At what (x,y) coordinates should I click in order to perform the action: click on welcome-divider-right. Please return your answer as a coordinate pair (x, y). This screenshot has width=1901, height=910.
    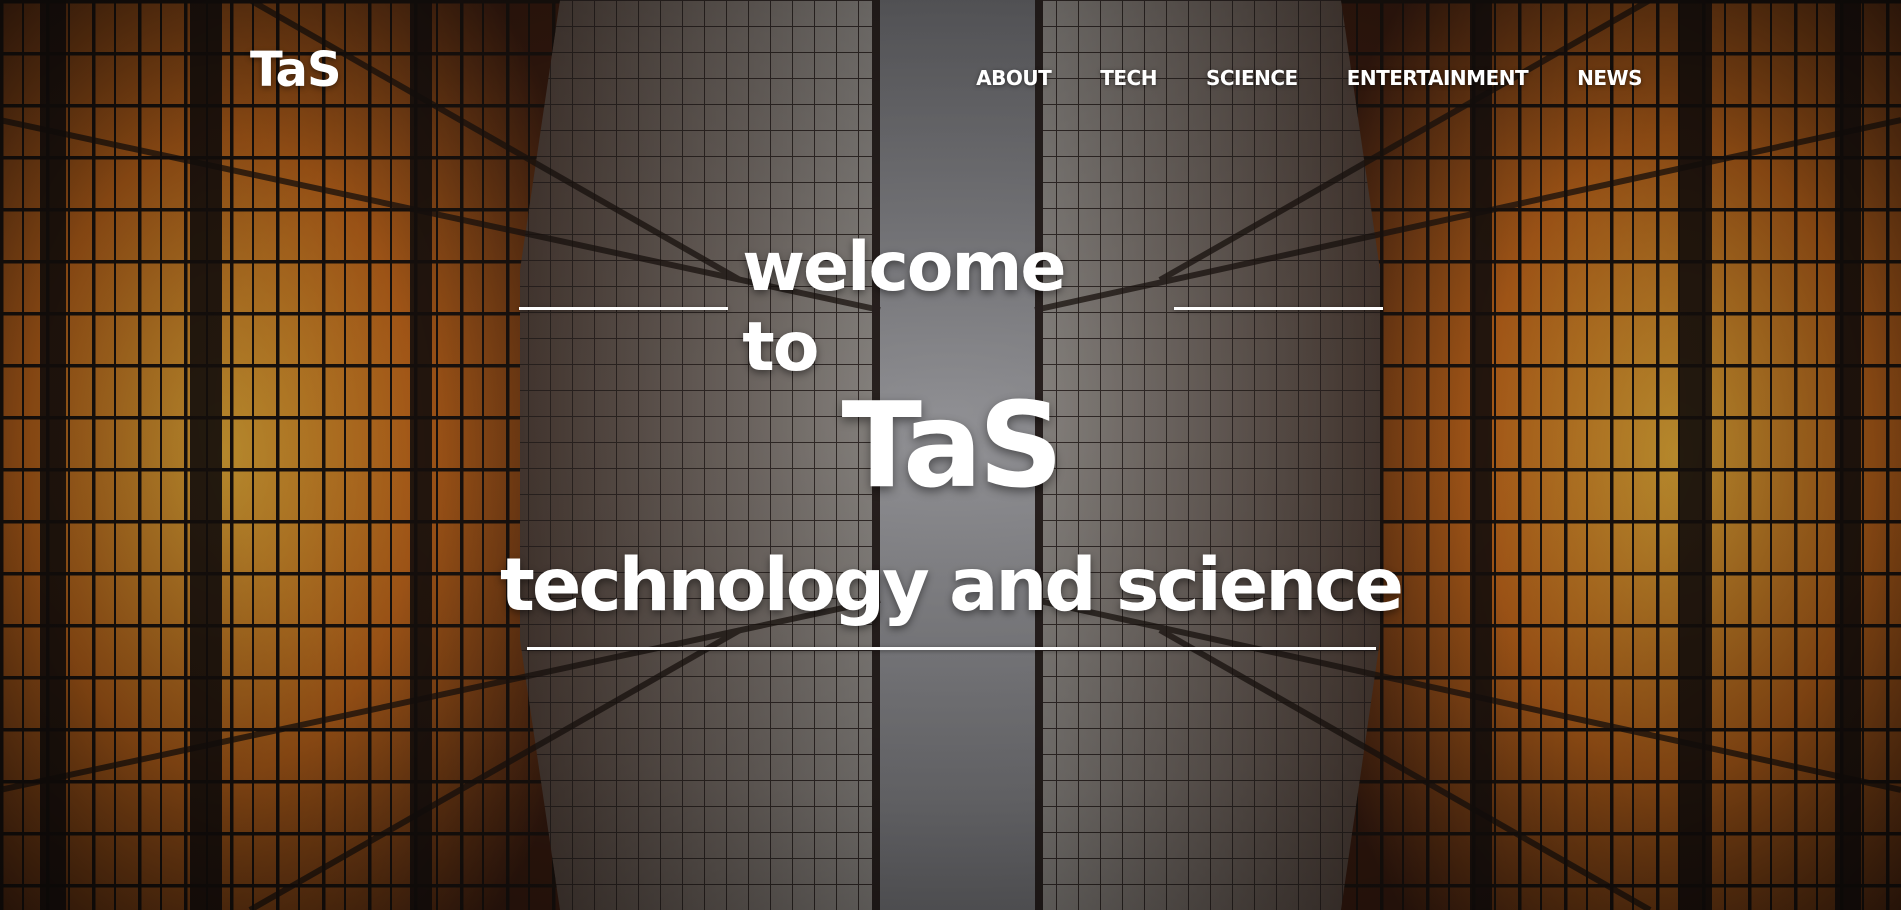
    Looking at the image, I should click on (1278, 308).